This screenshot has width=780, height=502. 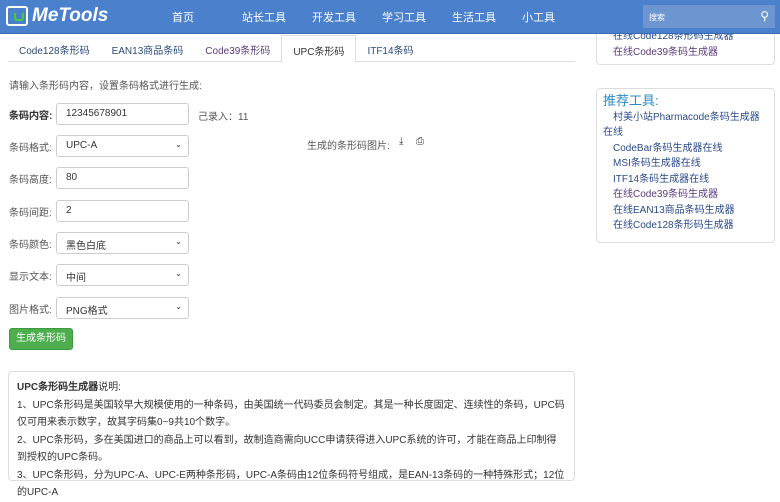 I want to click on nav-front: MeTools 首页 站长工具 开发工具 学习工具 生活工具 小工具 搜索 ⚲, so click(x=390, y=17).